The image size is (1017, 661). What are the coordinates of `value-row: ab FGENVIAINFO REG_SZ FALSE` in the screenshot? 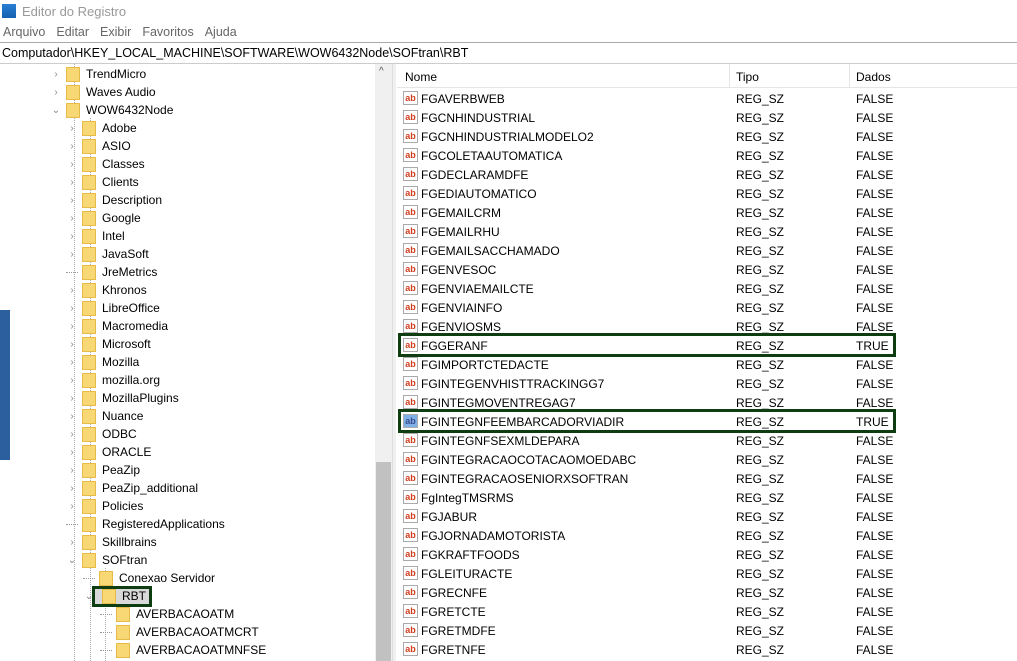 It's located at (707, 307).